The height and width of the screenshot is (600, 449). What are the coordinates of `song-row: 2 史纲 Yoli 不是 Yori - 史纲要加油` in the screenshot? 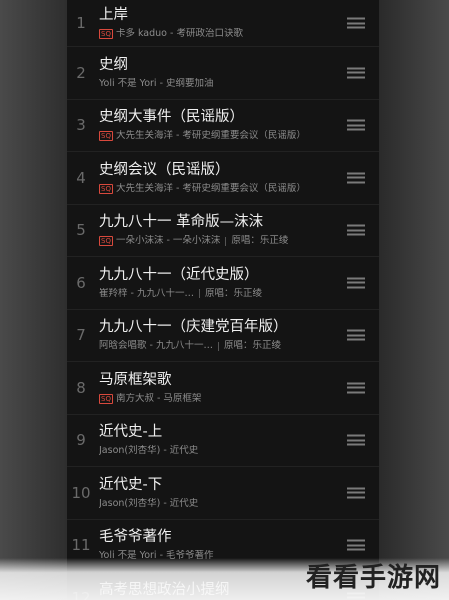 It's located at (223, 73).